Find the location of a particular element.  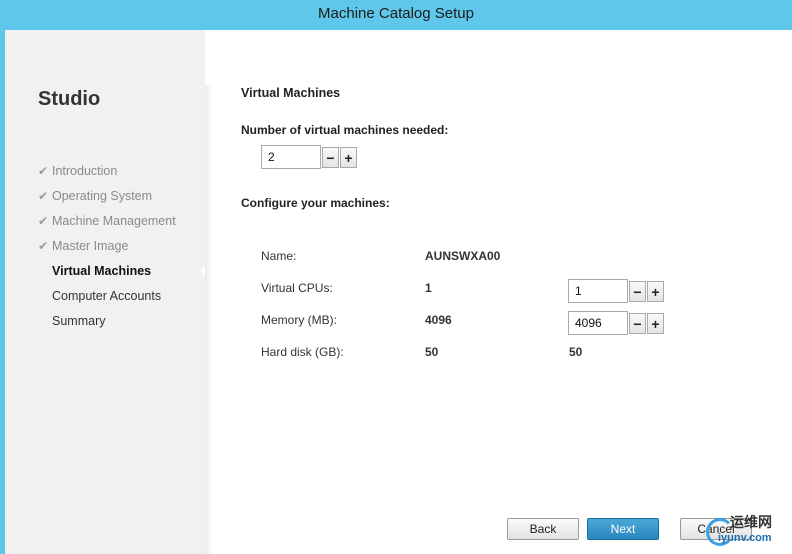

num-vms-increment-button: + is located at coordinates (348, 157).